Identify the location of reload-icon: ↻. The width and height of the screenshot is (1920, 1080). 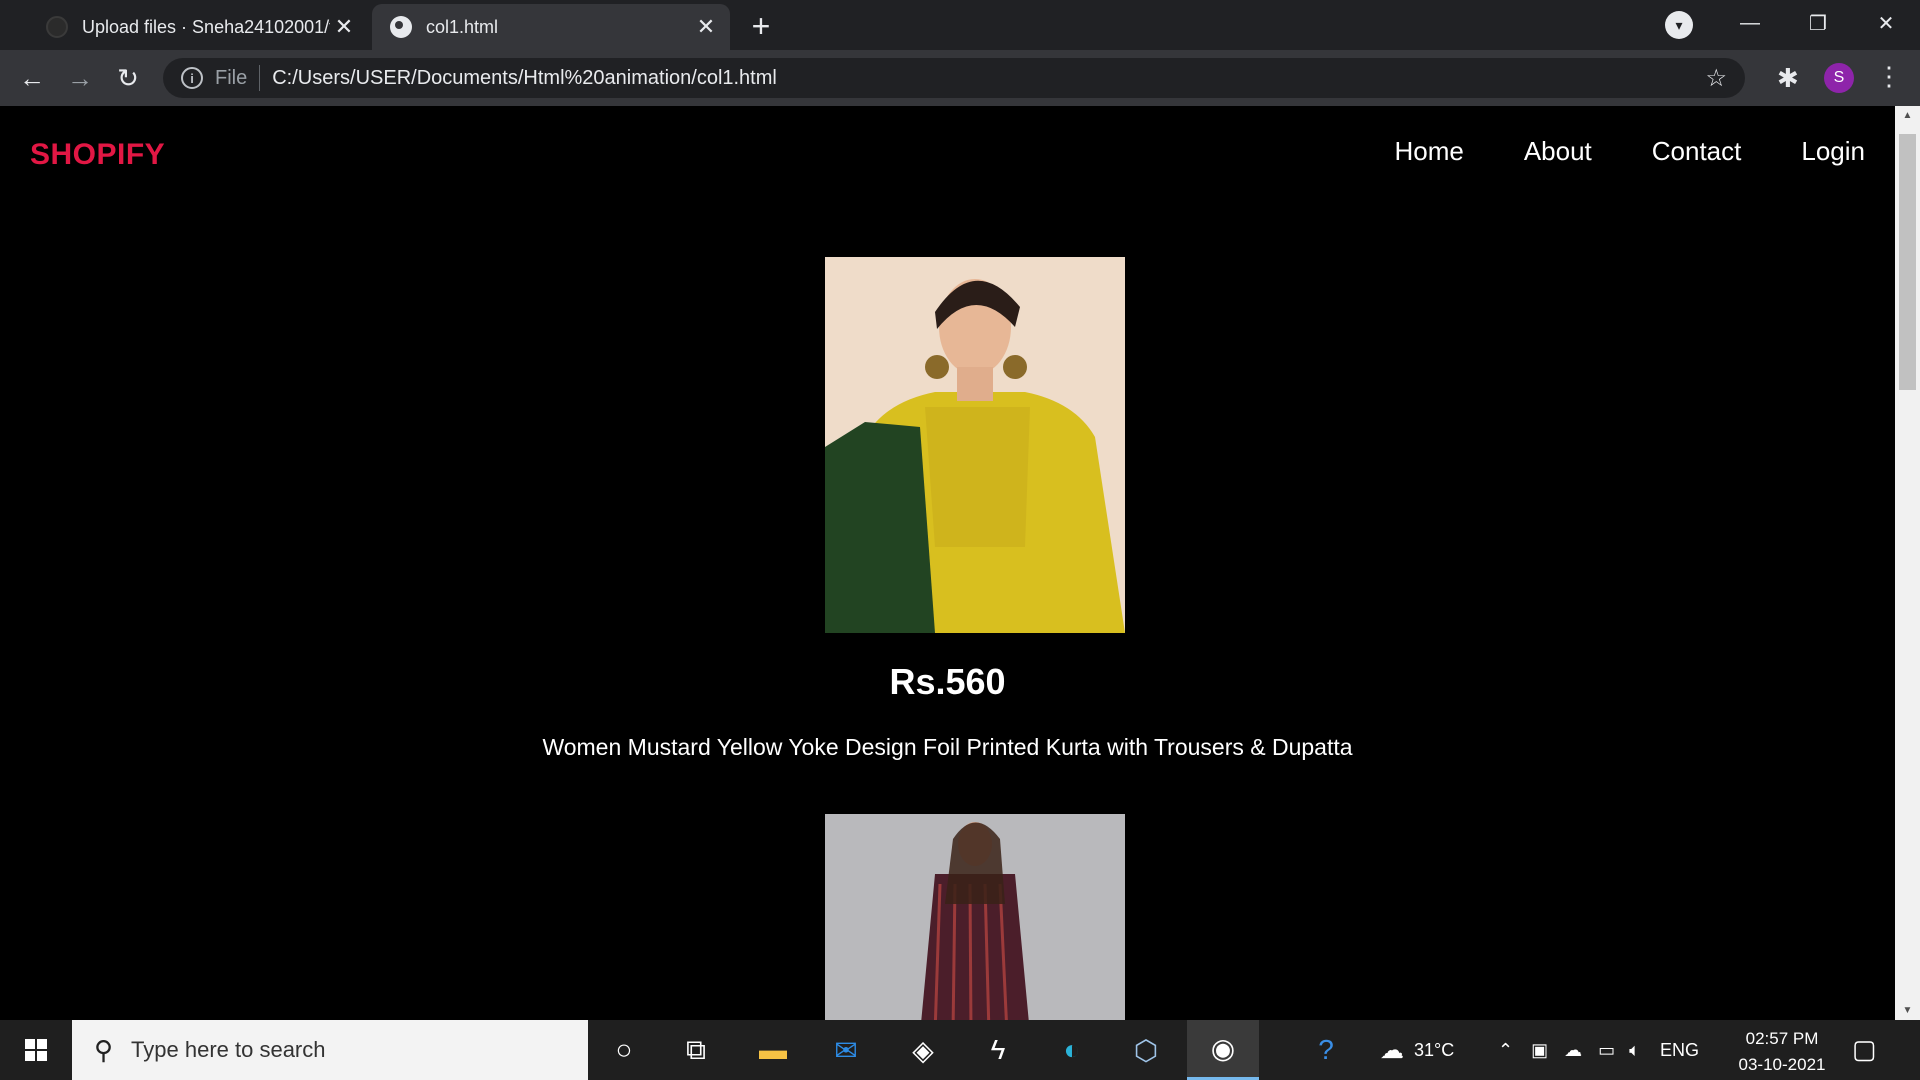
(128, 78).